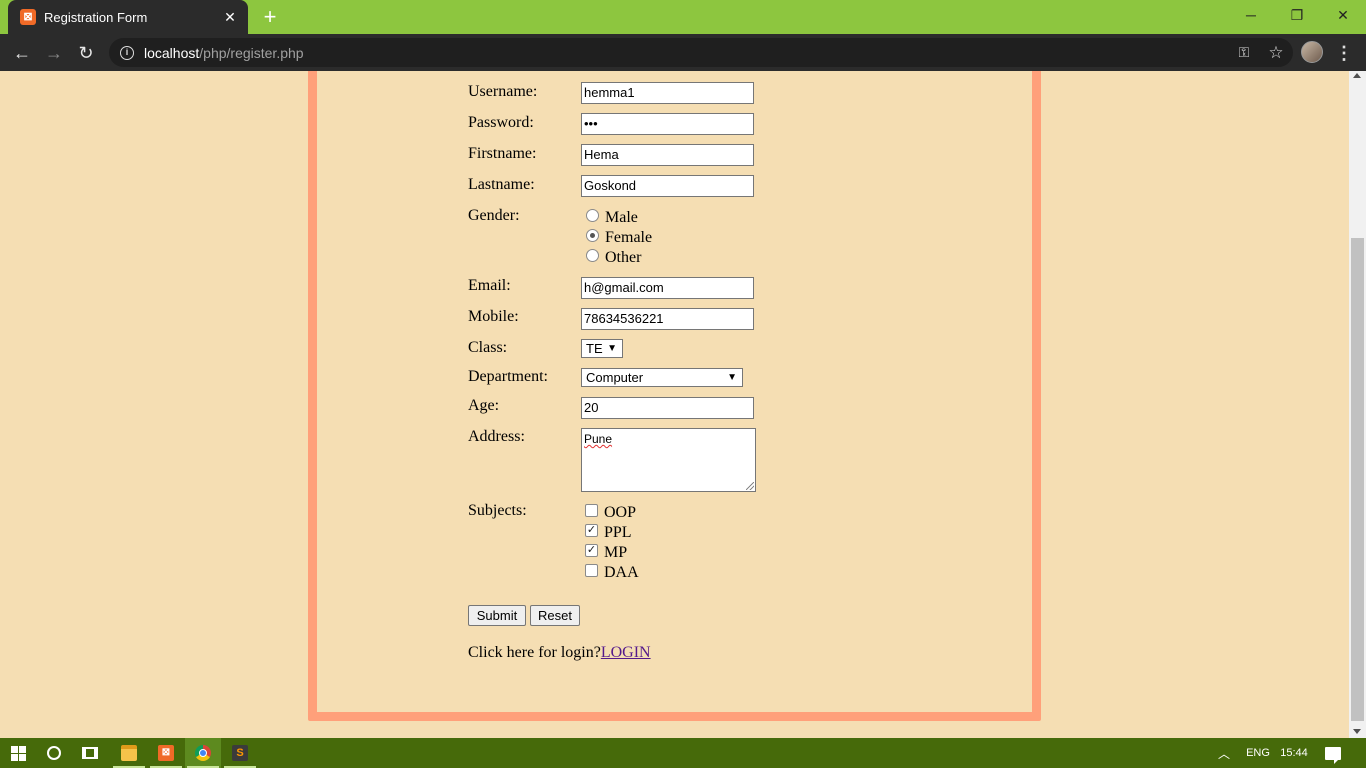  Describe the element at coordinates (172, 52) in the screenshot. I see `url-host: localhost` at that location.